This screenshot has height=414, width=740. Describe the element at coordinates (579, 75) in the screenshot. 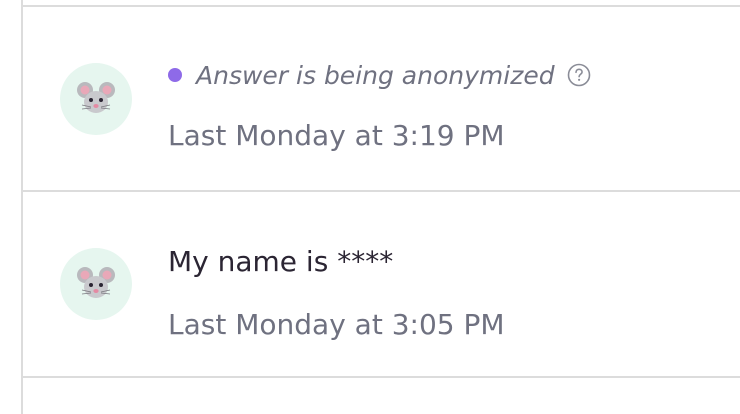

I see `help-icon` at that location.